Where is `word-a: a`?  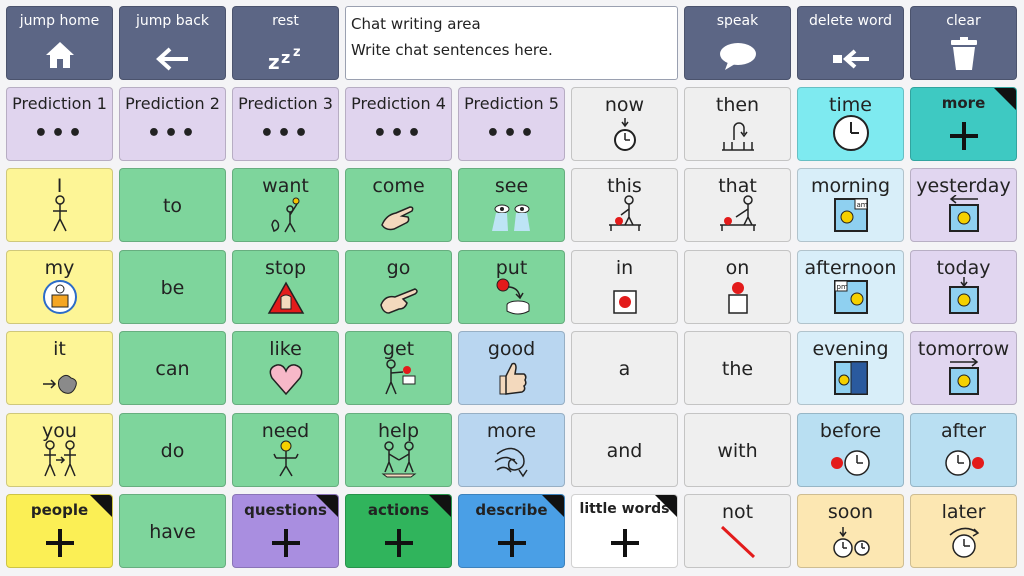 word-a: a is located at coordinates (624, 368).